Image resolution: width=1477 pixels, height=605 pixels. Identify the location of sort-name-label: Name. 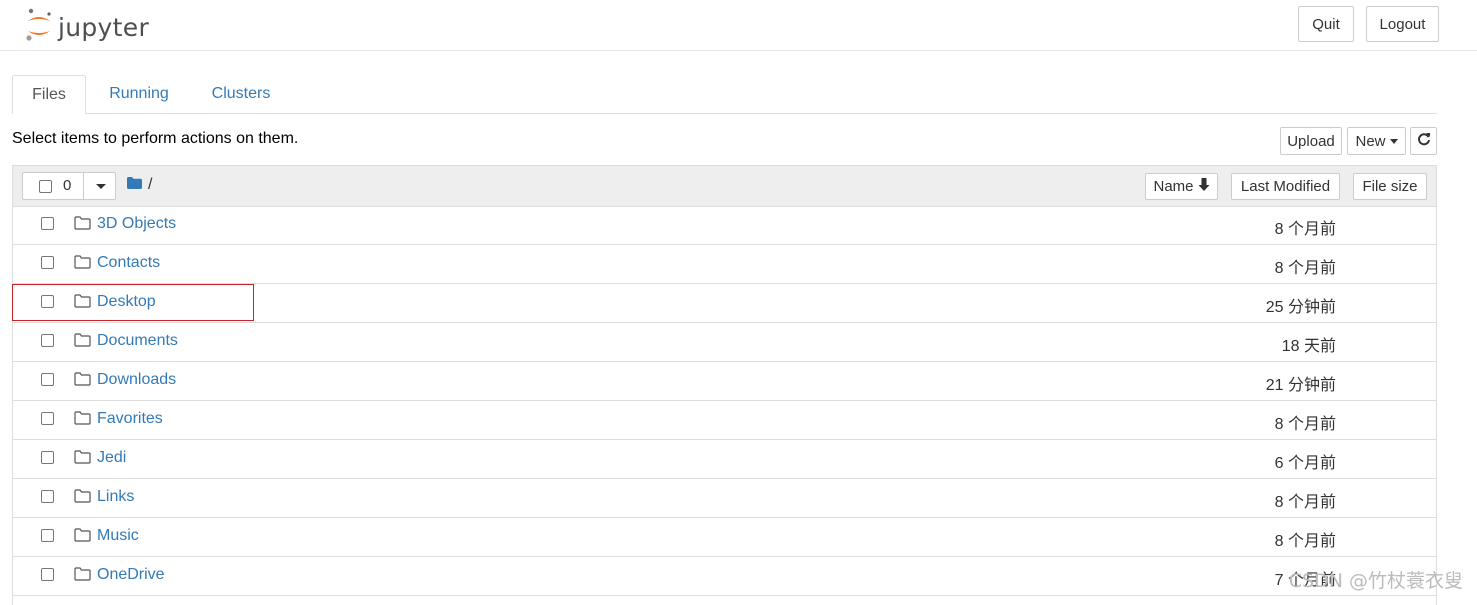
(1173, 186).